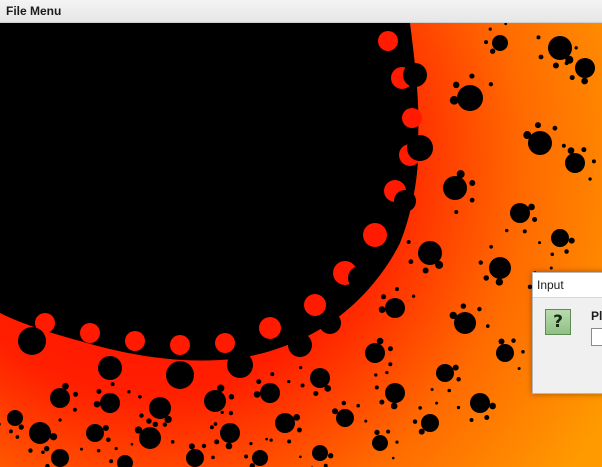 The height and width of the screenshot is (467, 602). I want to click on menu-bar: File Menu, so click(301, 11).